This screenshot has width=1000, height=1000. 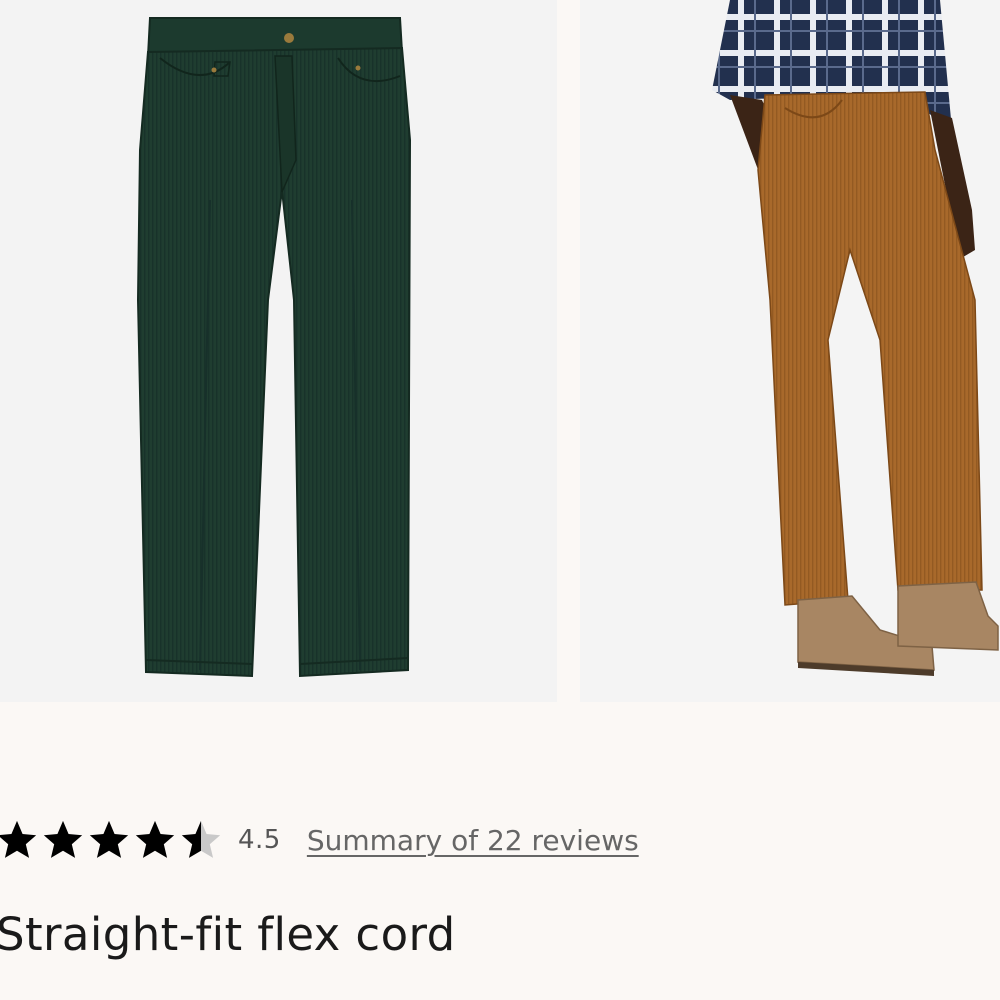 What do you see at coordinates (259, 840) in the screenshot?
I see `rating-value: 4.5` at bounding box center [259, 840].